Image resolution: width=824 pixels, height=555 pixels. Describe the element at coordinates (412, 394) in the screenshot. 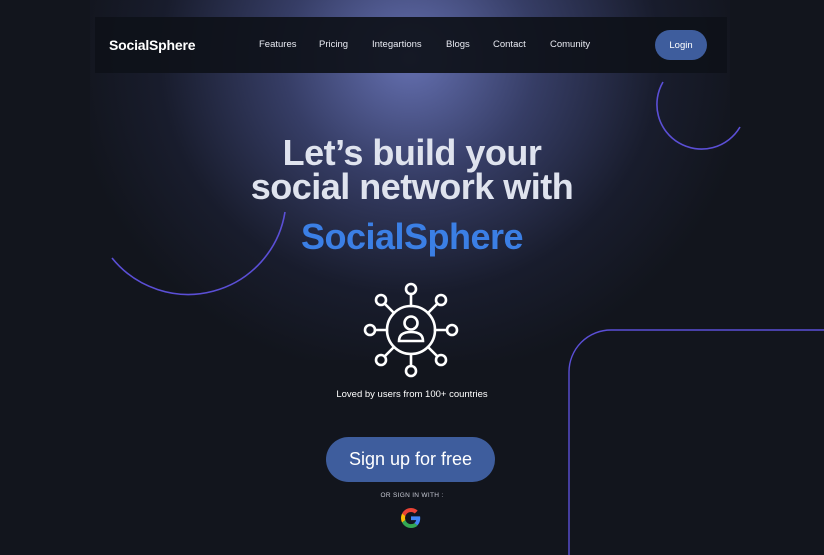

I see `tagline: Loved by users from 100+ countries` at that location.